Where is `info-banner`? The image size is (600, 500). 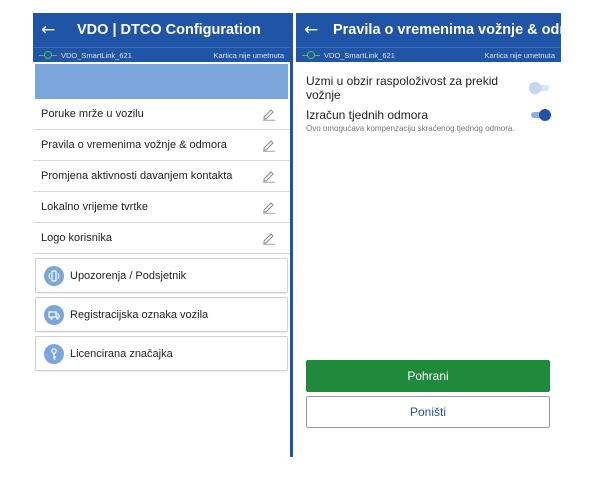 info-banner is located at coordinates (161, 81).